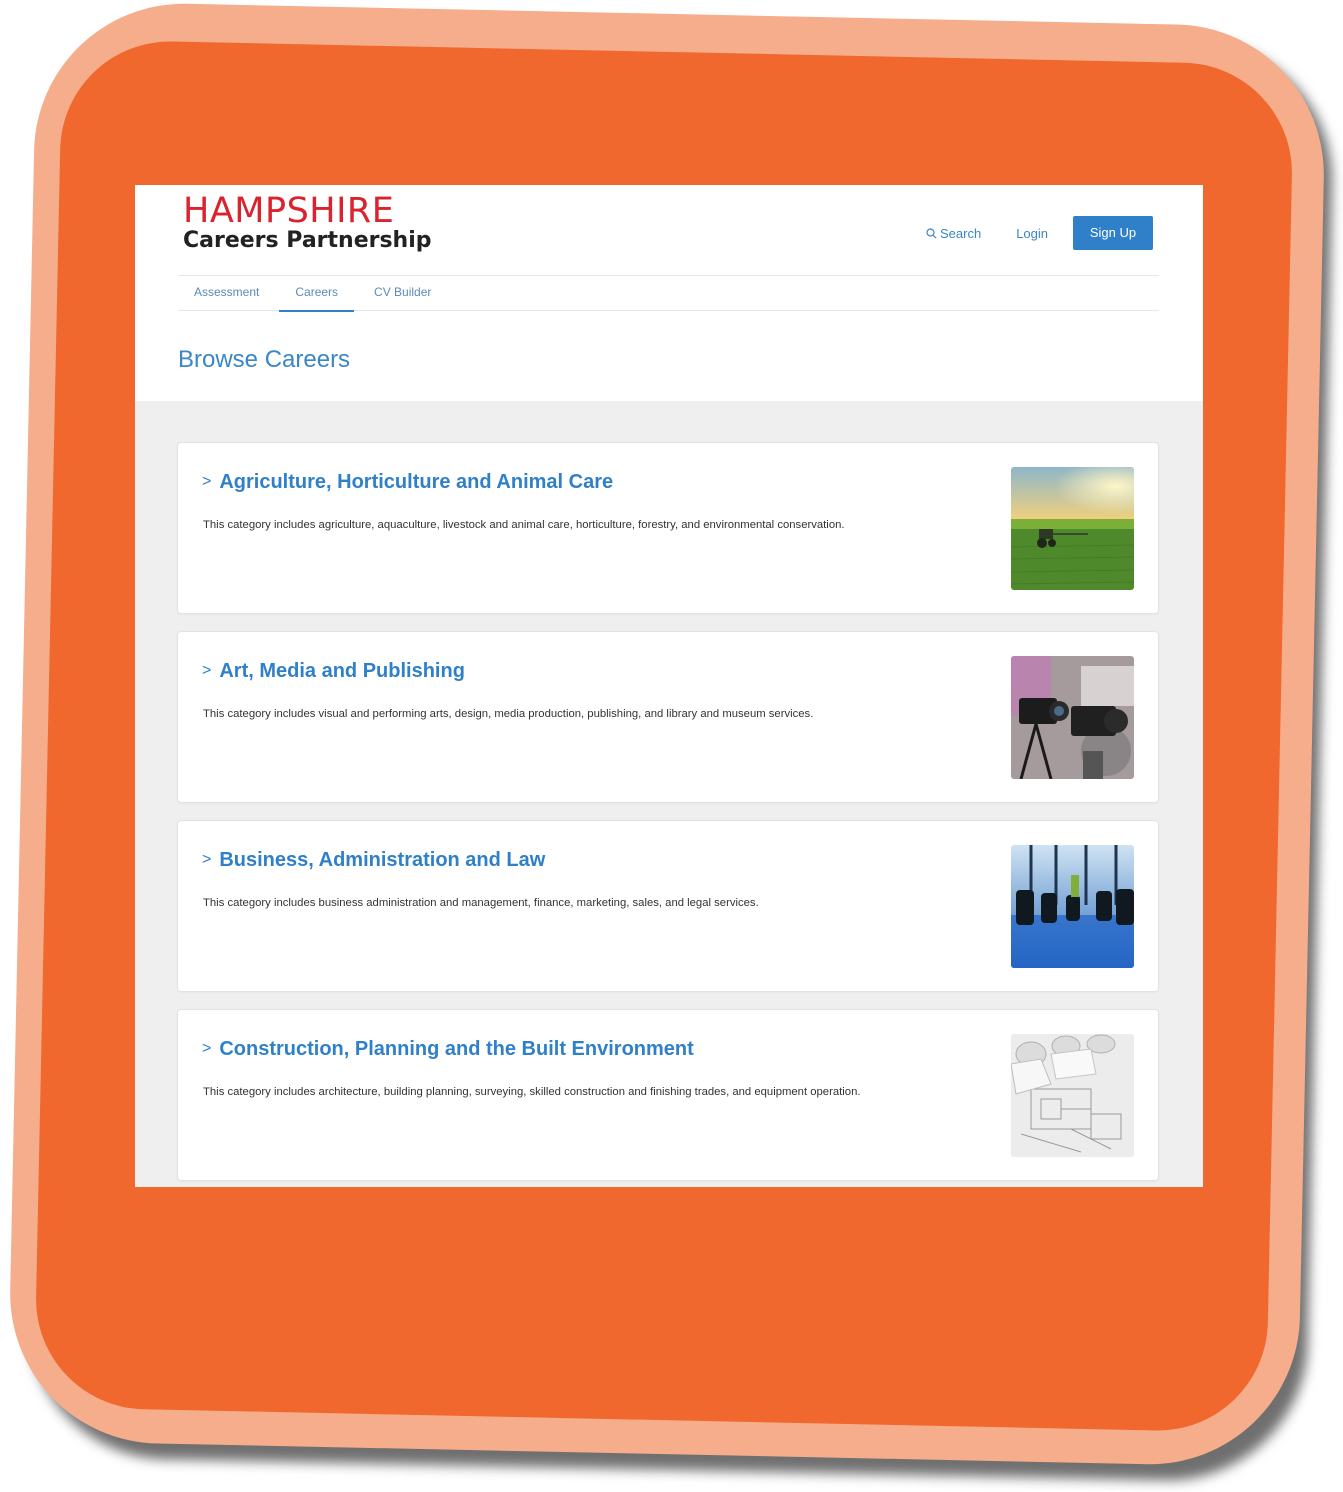 The height and width of the screenshot is (1492, 1343). What do you see at coordinates (226, 293) in the screenshot?
I see `tab-assessment: Assessment` at bounding box center [226, 293].